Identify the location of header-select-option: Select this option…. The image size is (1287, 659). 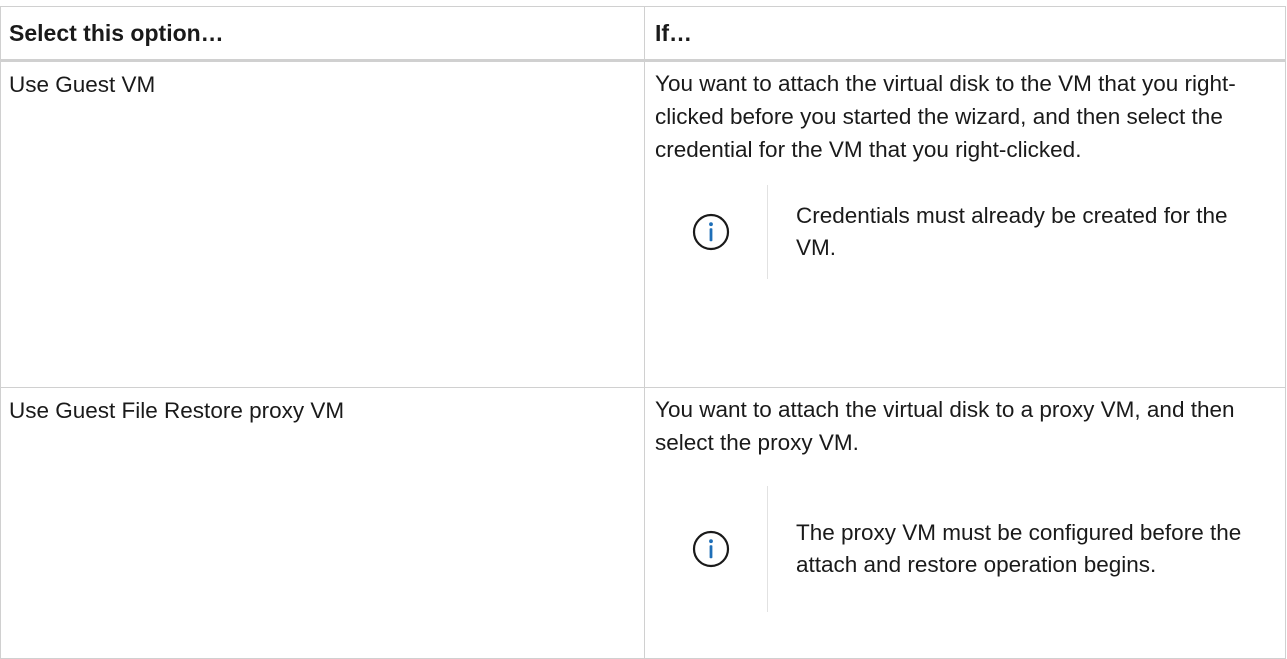
(322, 34).